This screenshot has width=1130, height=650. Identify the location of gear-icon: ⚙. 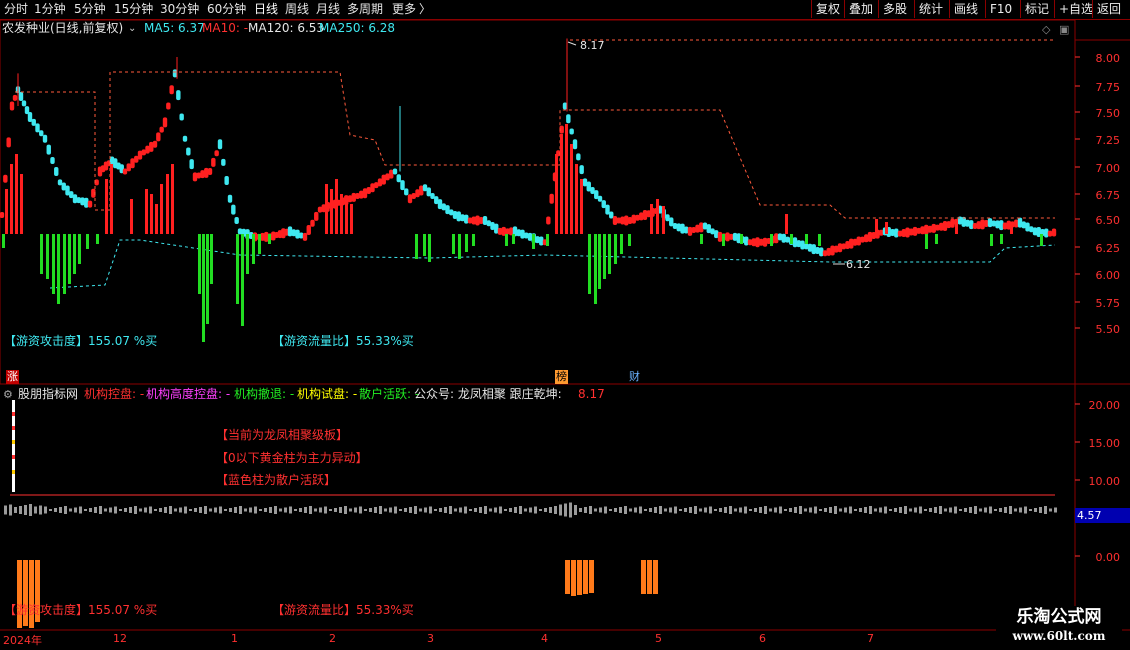
(8, 395).